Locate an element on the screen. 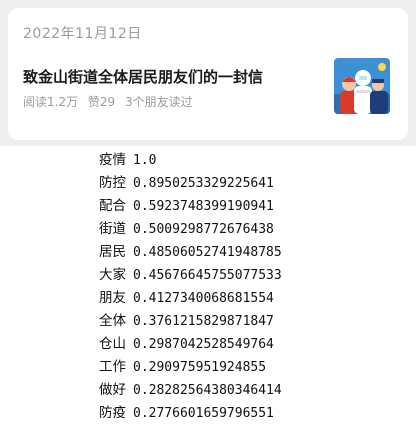 The height and width of the screenshot is (429, 416). friends-read: 3个朋友读过 is located at coordinates (159, 102).